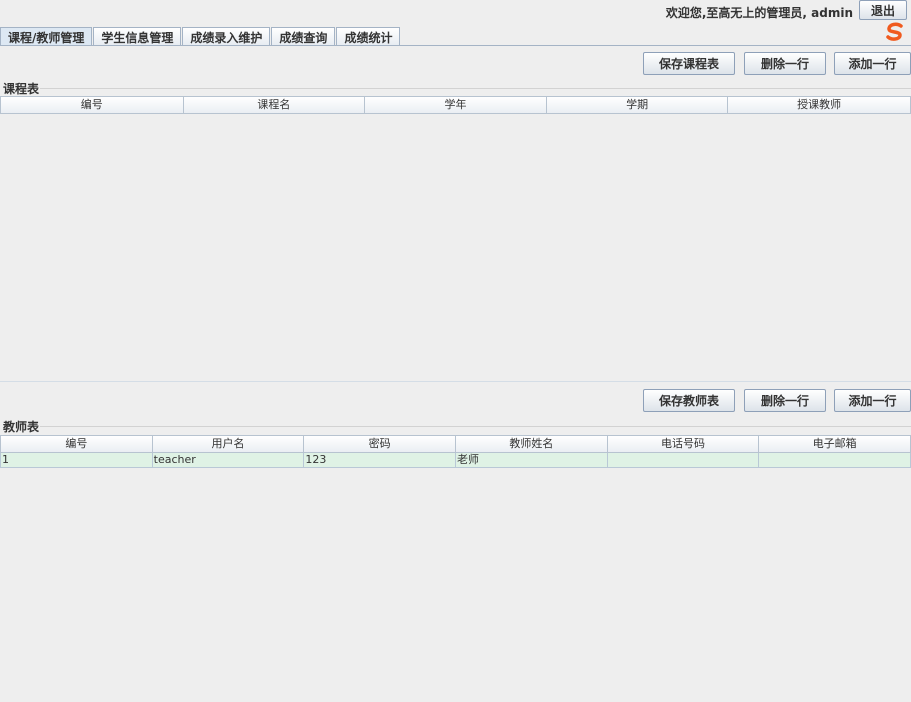 This screenshot has height=702, width=911. I want to click on teacher-title-rule, so click(475, 426).